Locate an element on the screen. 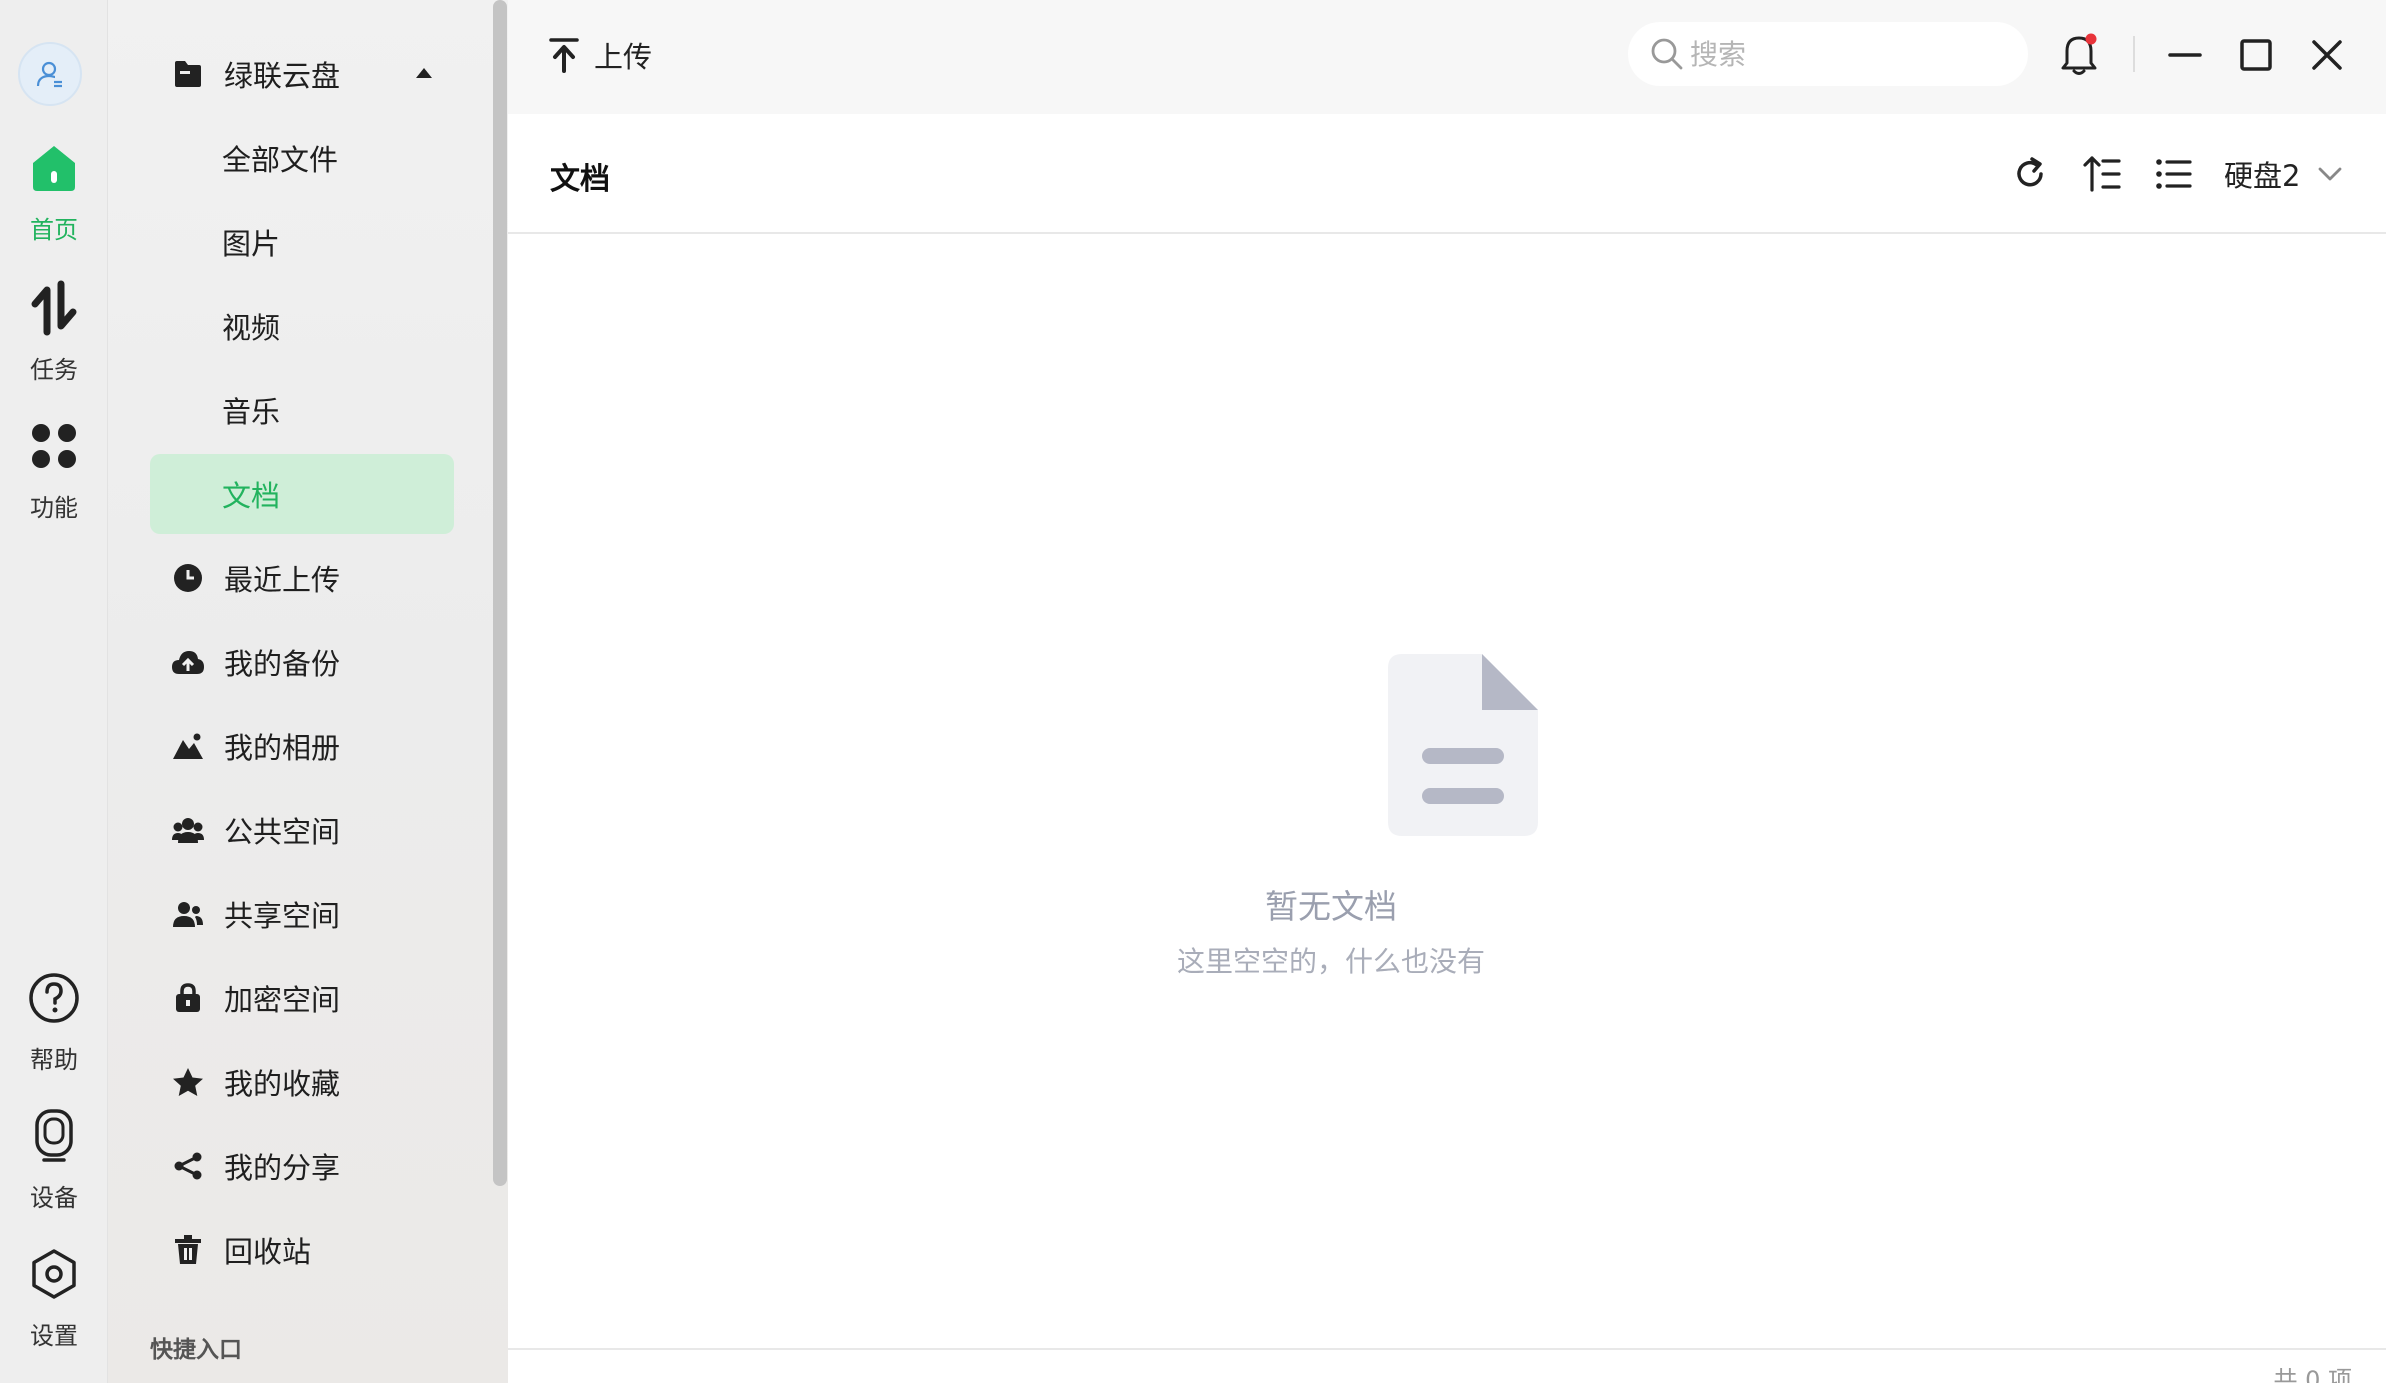  nav-subitem-videos: 视频 is located at coordinates (302, 326).